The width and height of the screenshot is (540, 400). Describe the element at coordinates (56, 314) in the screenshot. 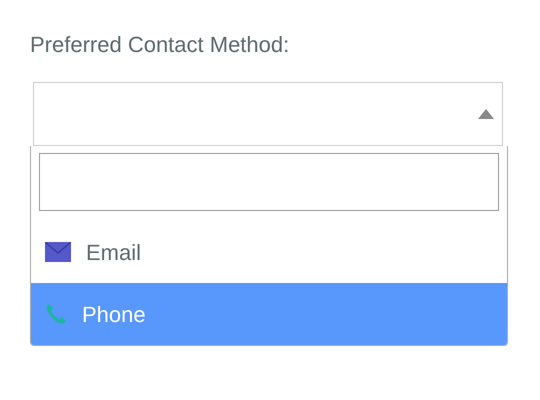

I see `phone-icon` at that location.